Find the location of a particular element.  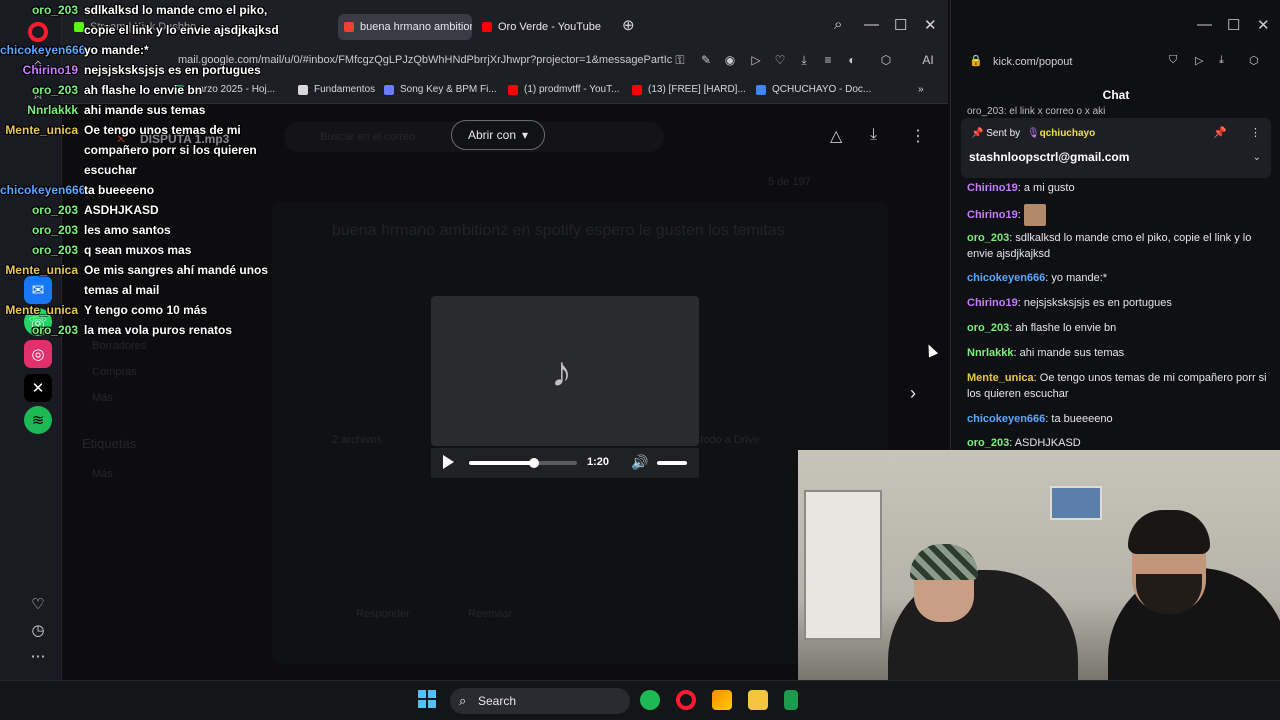

opera-icon is located at coordinates (686, 700).